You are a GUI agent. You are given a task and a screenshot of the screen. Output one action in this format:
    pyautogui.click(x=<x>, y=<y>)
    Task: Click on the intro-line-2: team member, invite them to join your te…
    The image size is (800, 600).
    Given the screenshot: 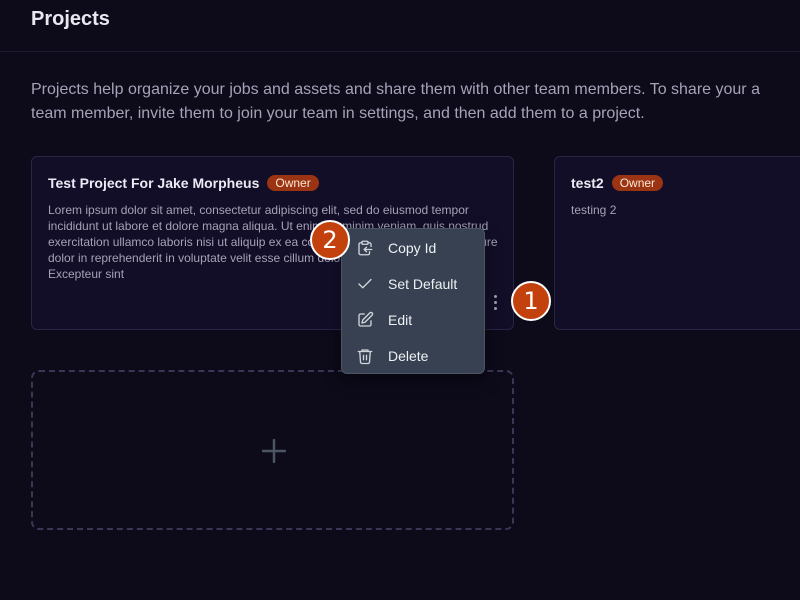 What is the action you would take?
    pyautogui.click(x=338, y=113)
    